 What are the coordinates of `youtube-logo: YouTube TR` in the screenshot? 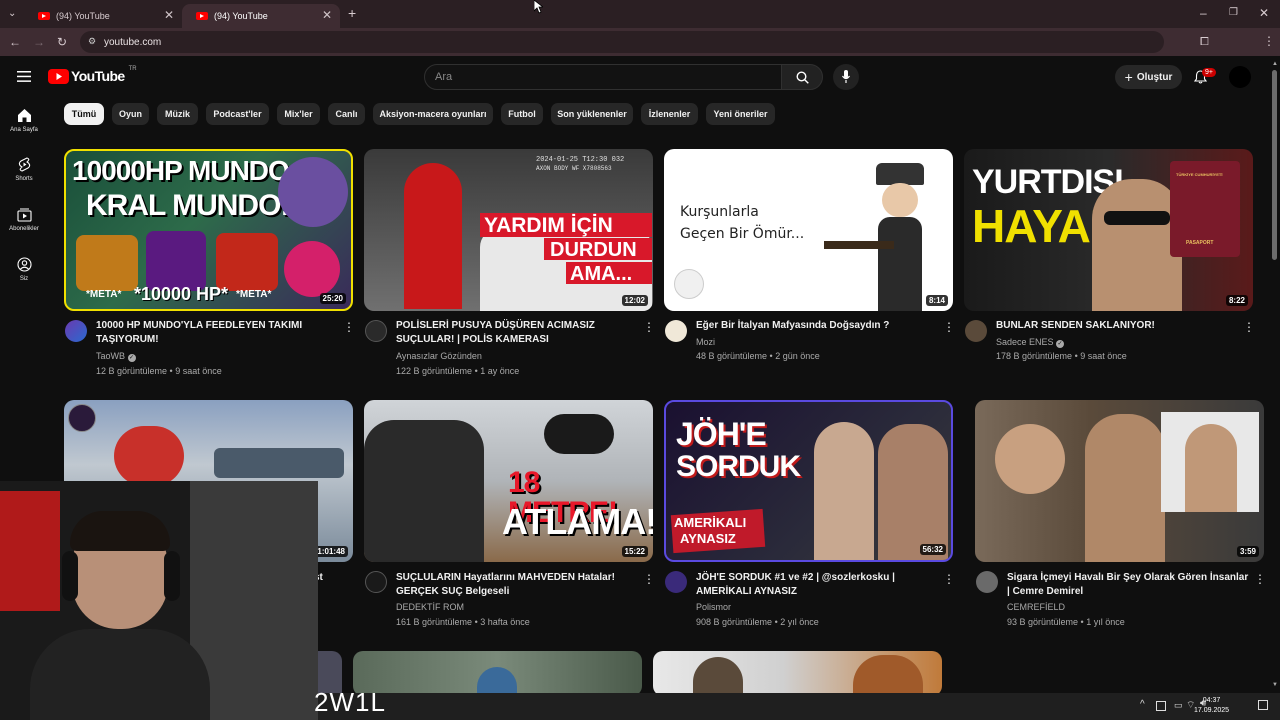 It's located at (92, 75).